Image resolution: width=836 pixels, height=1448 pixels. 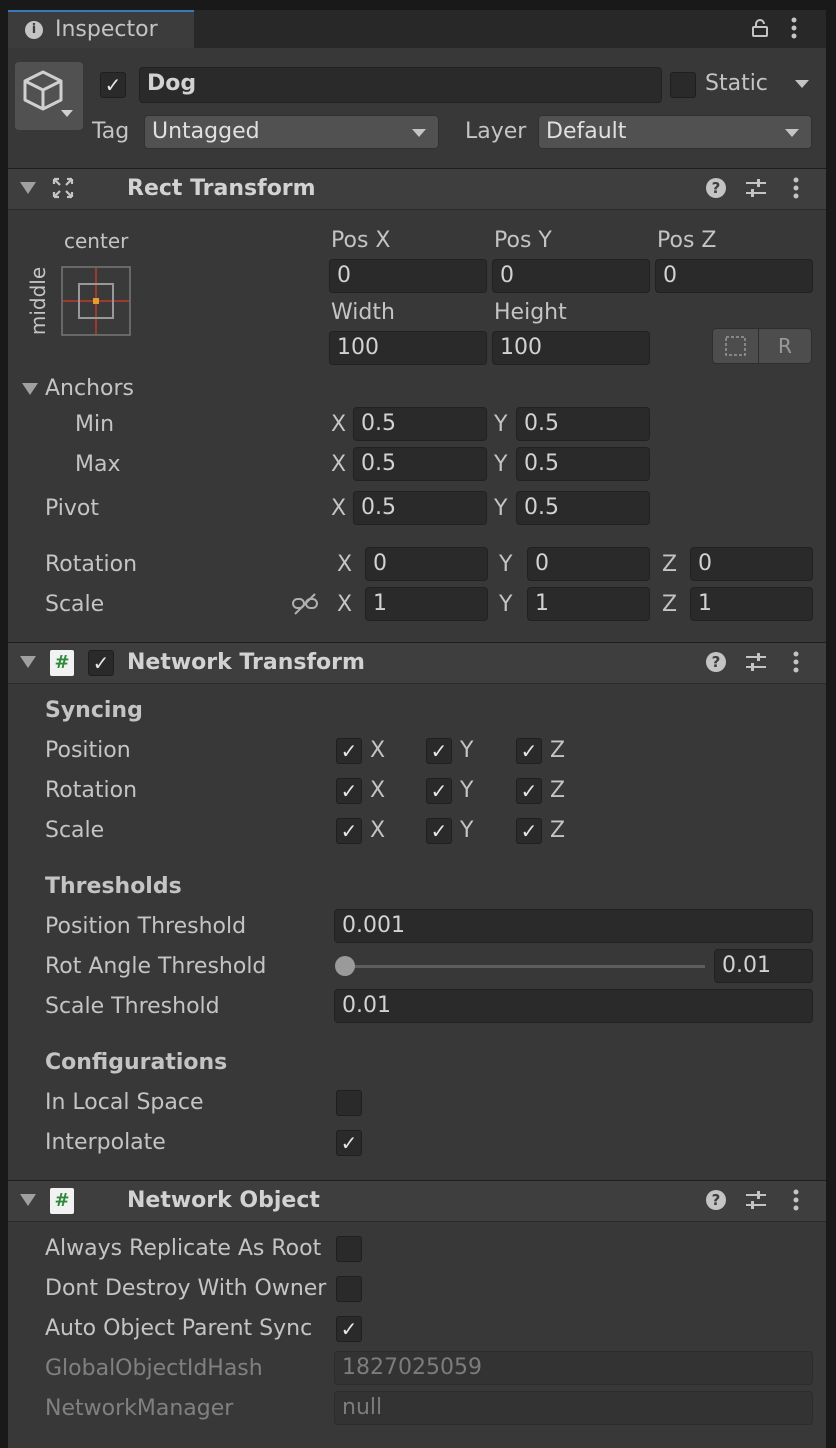 What do you see at coordinates (571, 348) in the screenshot?
I see `height-field: 100` at bounding box center [571, 348].